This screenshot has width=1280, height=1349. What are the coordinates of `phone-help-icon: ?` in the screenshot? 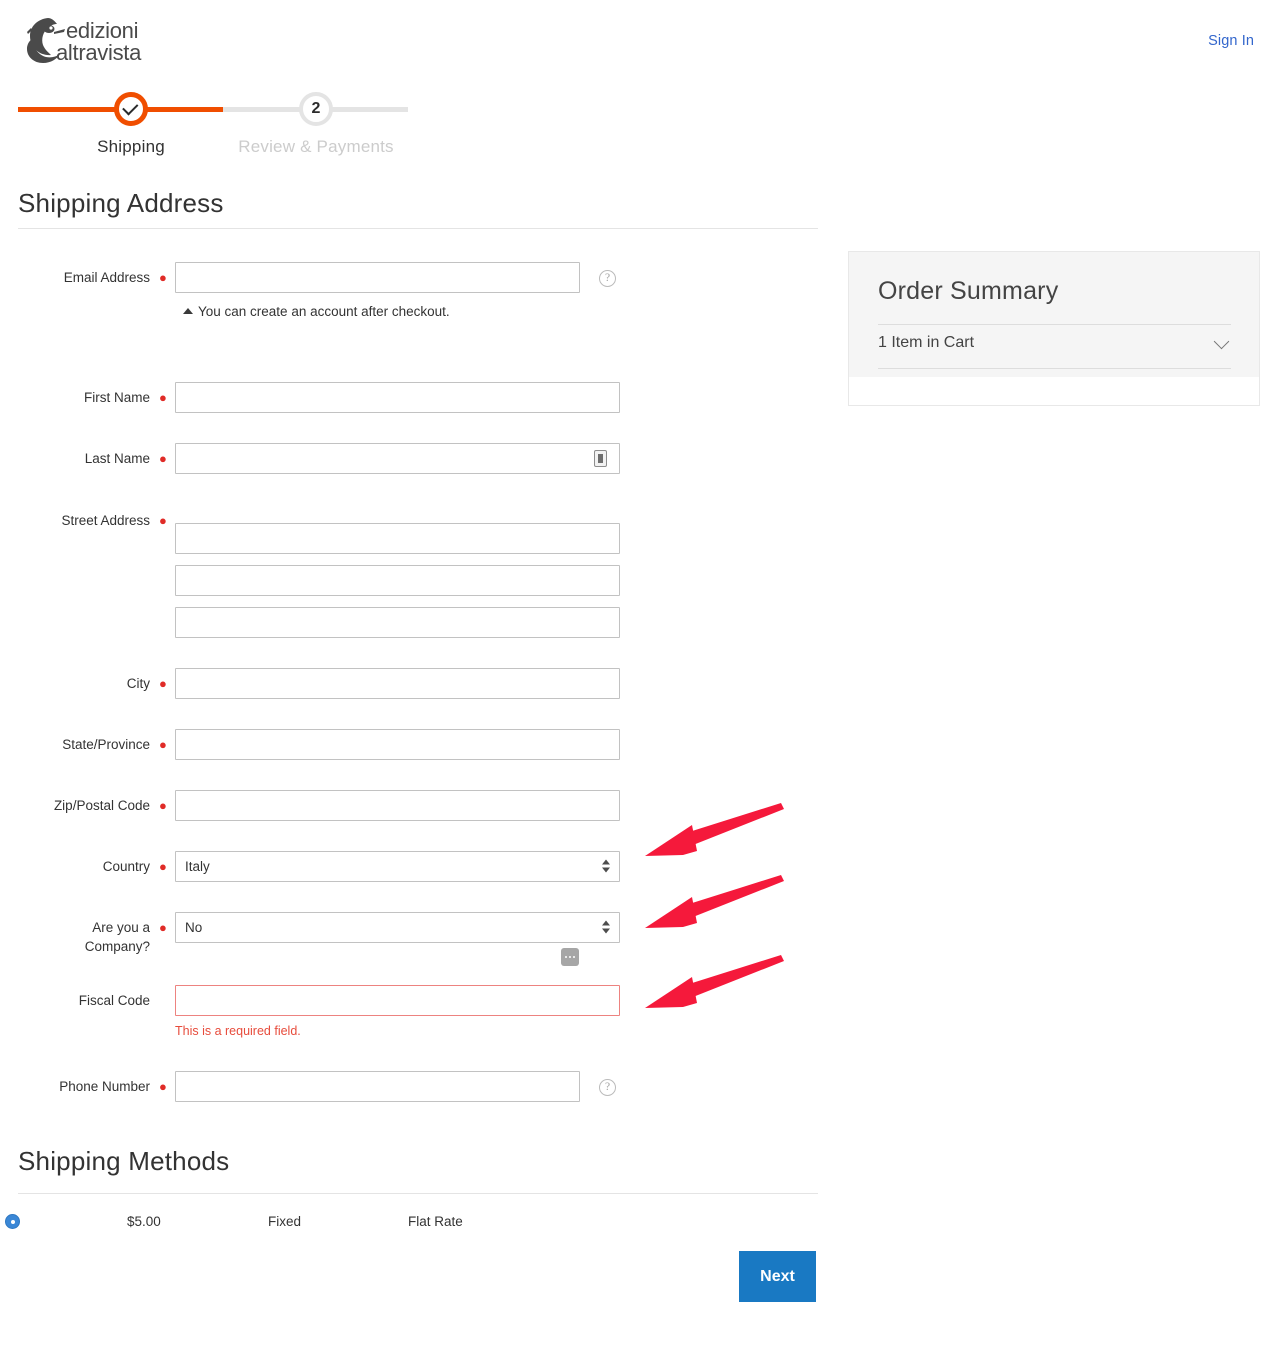 It's located at (607, 1087).